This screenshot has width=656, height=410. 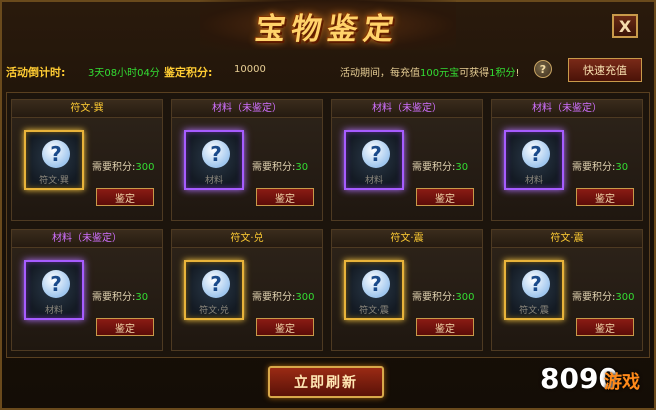 What do you see at coordinates (380, 73) in the screenshot?
I see `promo-prefix: 活动期间，每充值` at bounding box center [380, 73].